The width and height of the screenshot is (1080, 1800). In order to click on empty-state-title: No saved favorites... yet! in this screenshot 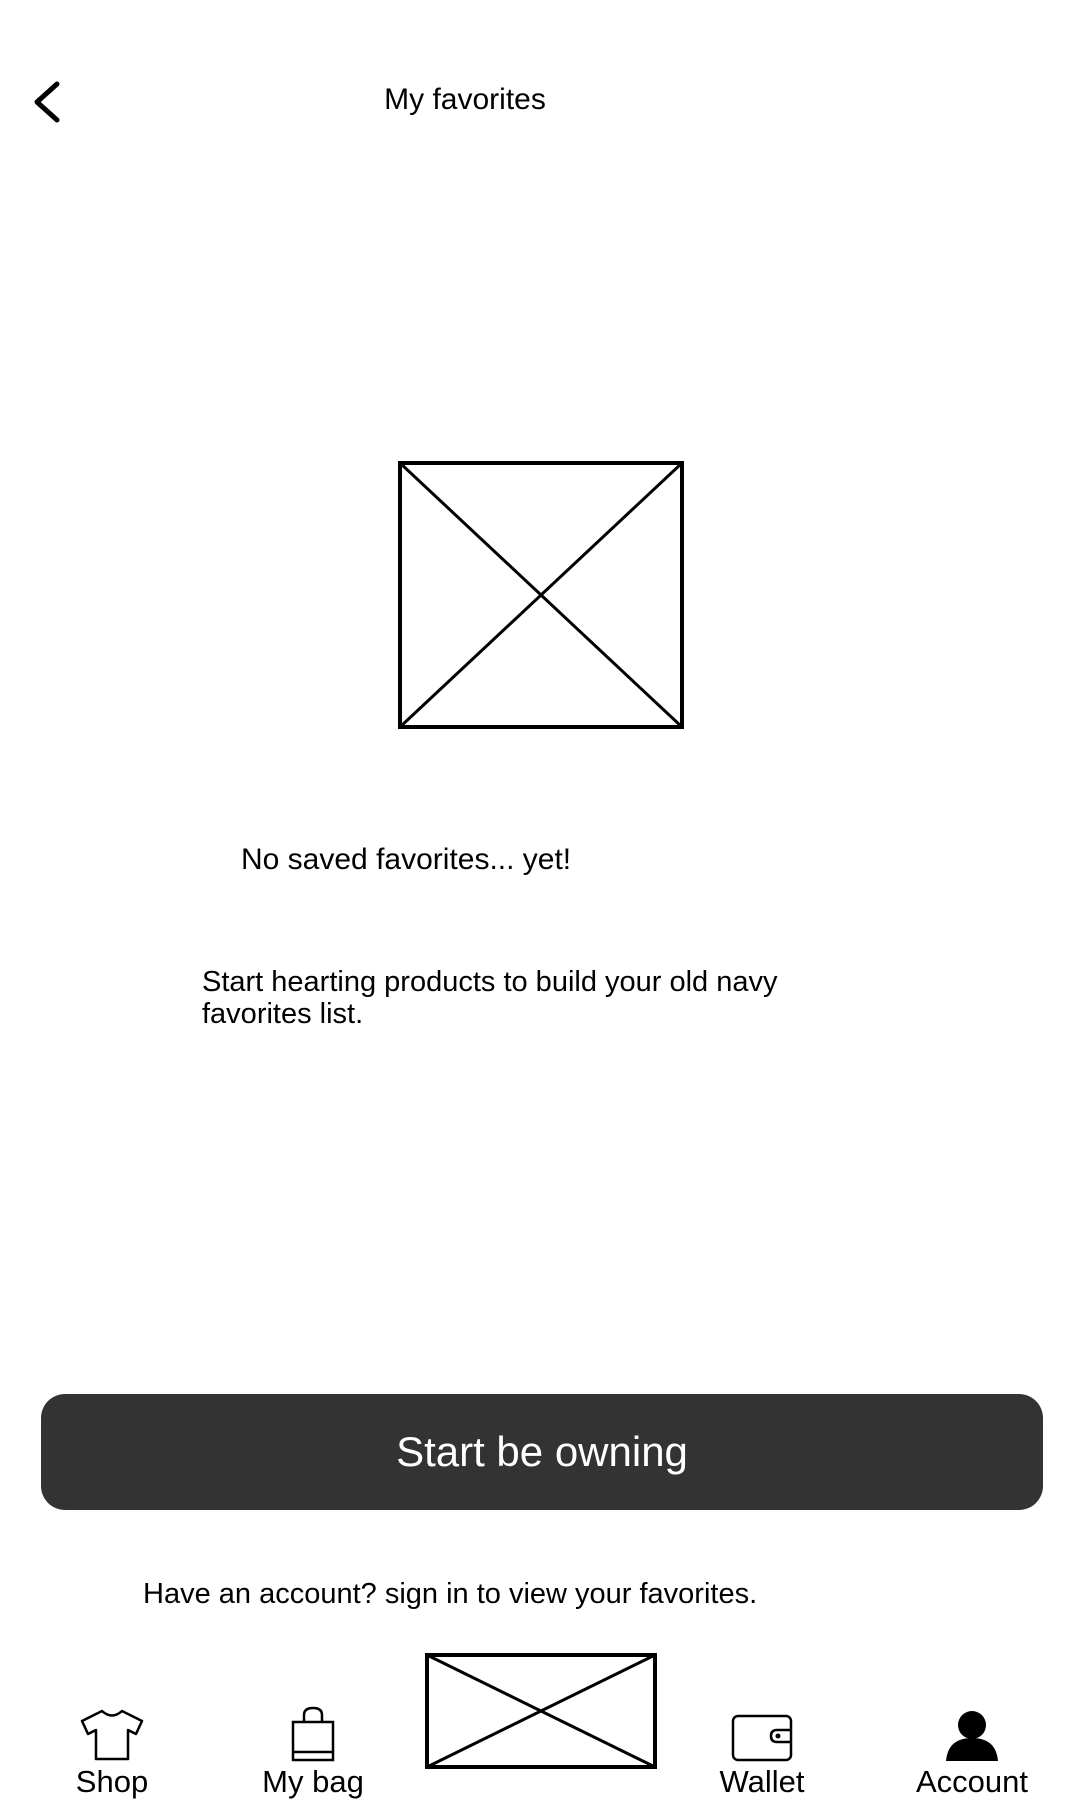, I will do `click(406, 859)`.